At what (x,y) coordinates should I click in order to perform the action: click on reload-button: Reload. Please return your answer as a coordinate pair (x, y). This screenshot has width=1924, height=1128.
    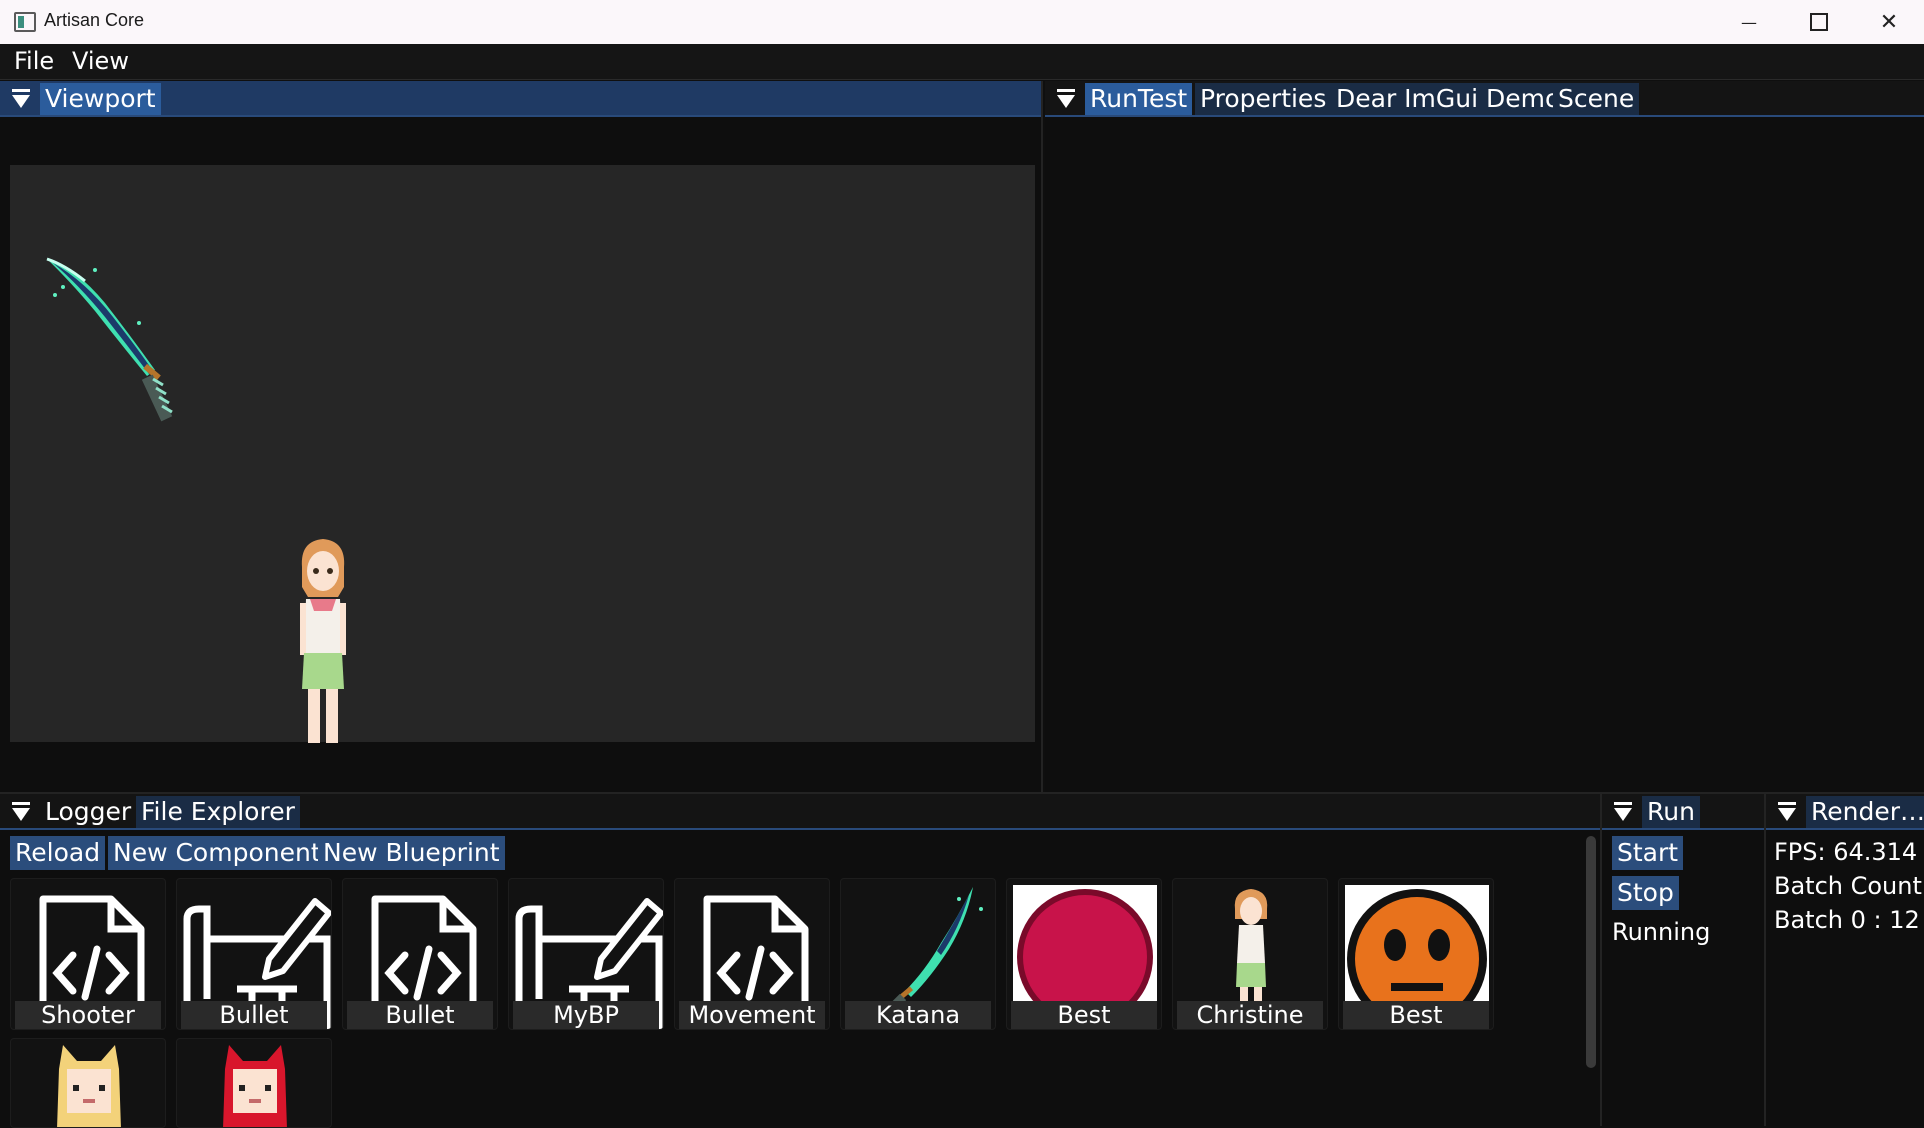
    Looking at the image, I should click on (58, 853).